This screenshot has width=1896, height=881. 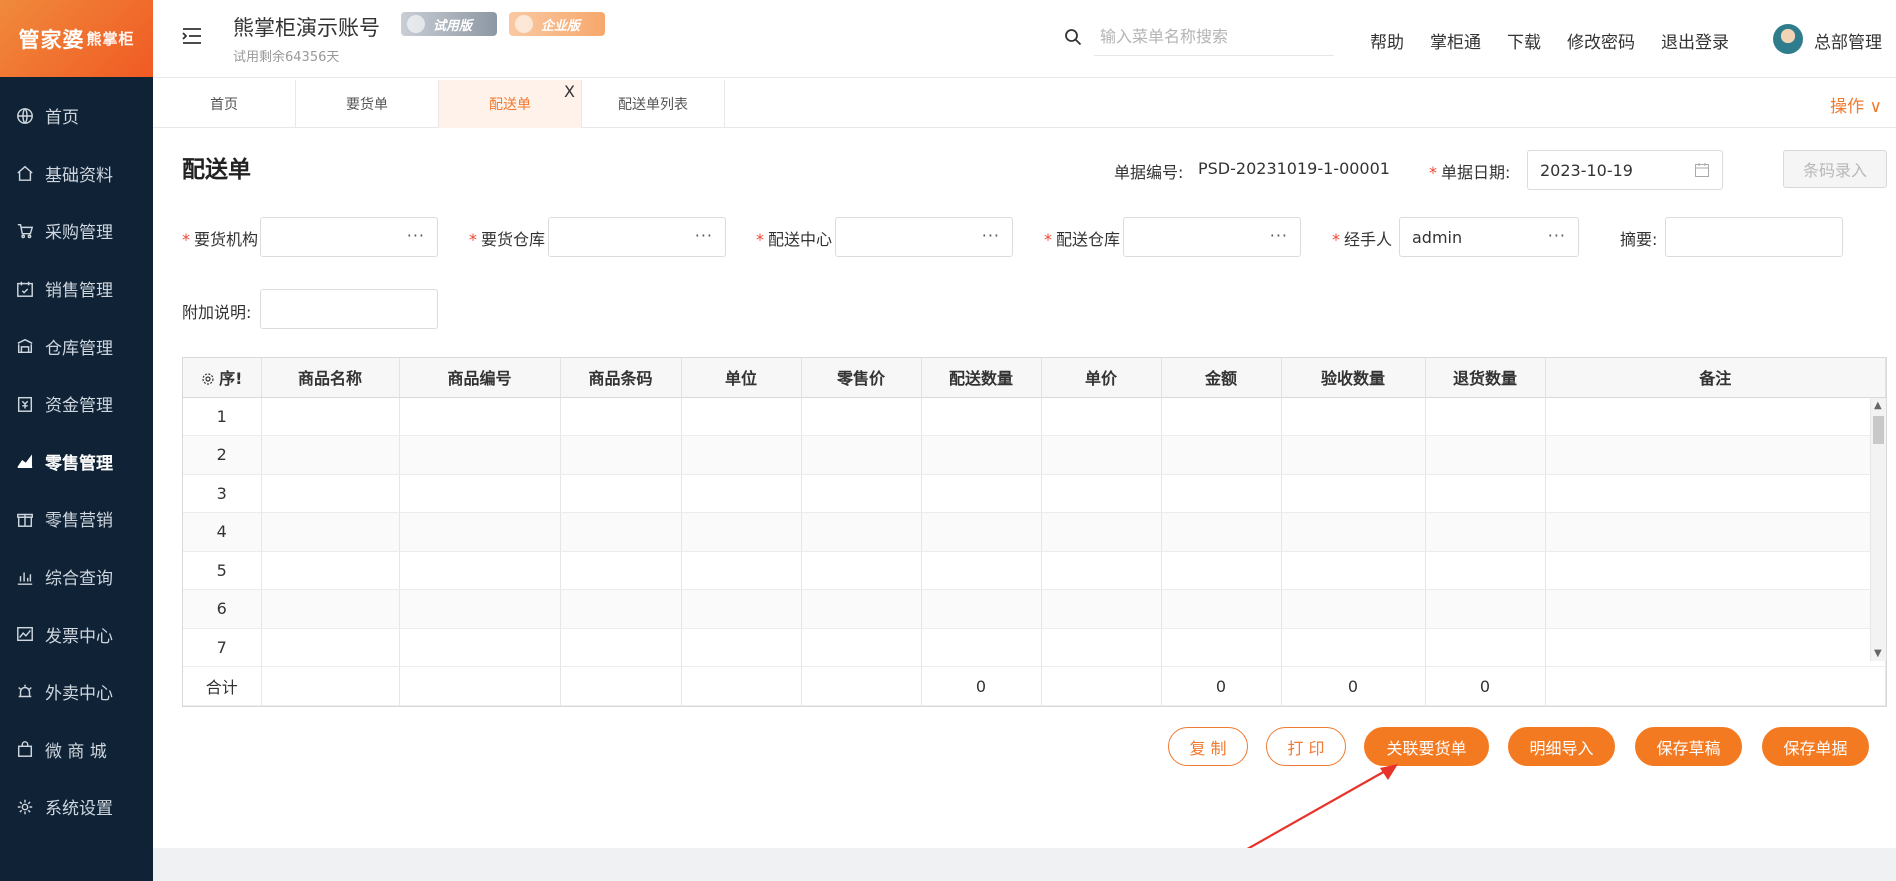 What do you see at coordinates (510, 104) in the screenshot?
I see `tab-delivery-order: 配送单 X` at bounding box center [510, 104].